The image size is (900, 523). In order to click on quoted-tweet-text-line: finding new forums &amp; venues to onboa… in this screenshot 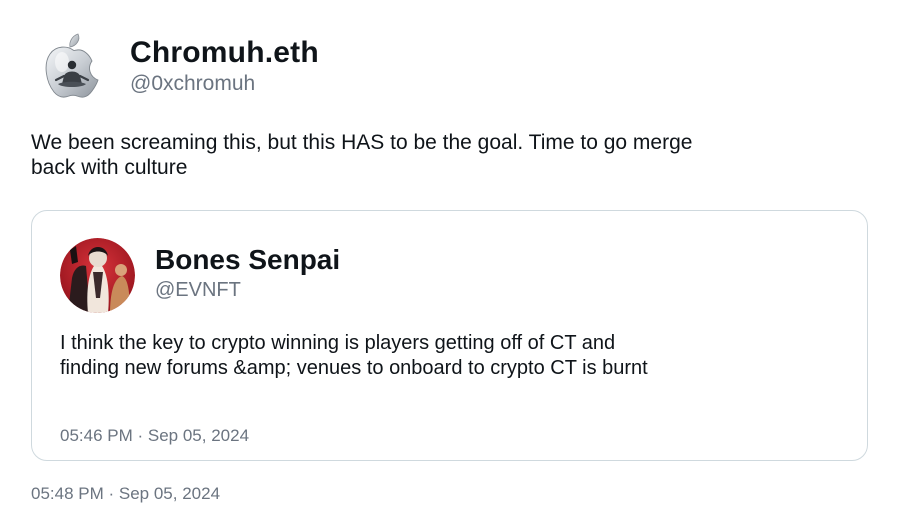, I will do `click(354, 368)`.